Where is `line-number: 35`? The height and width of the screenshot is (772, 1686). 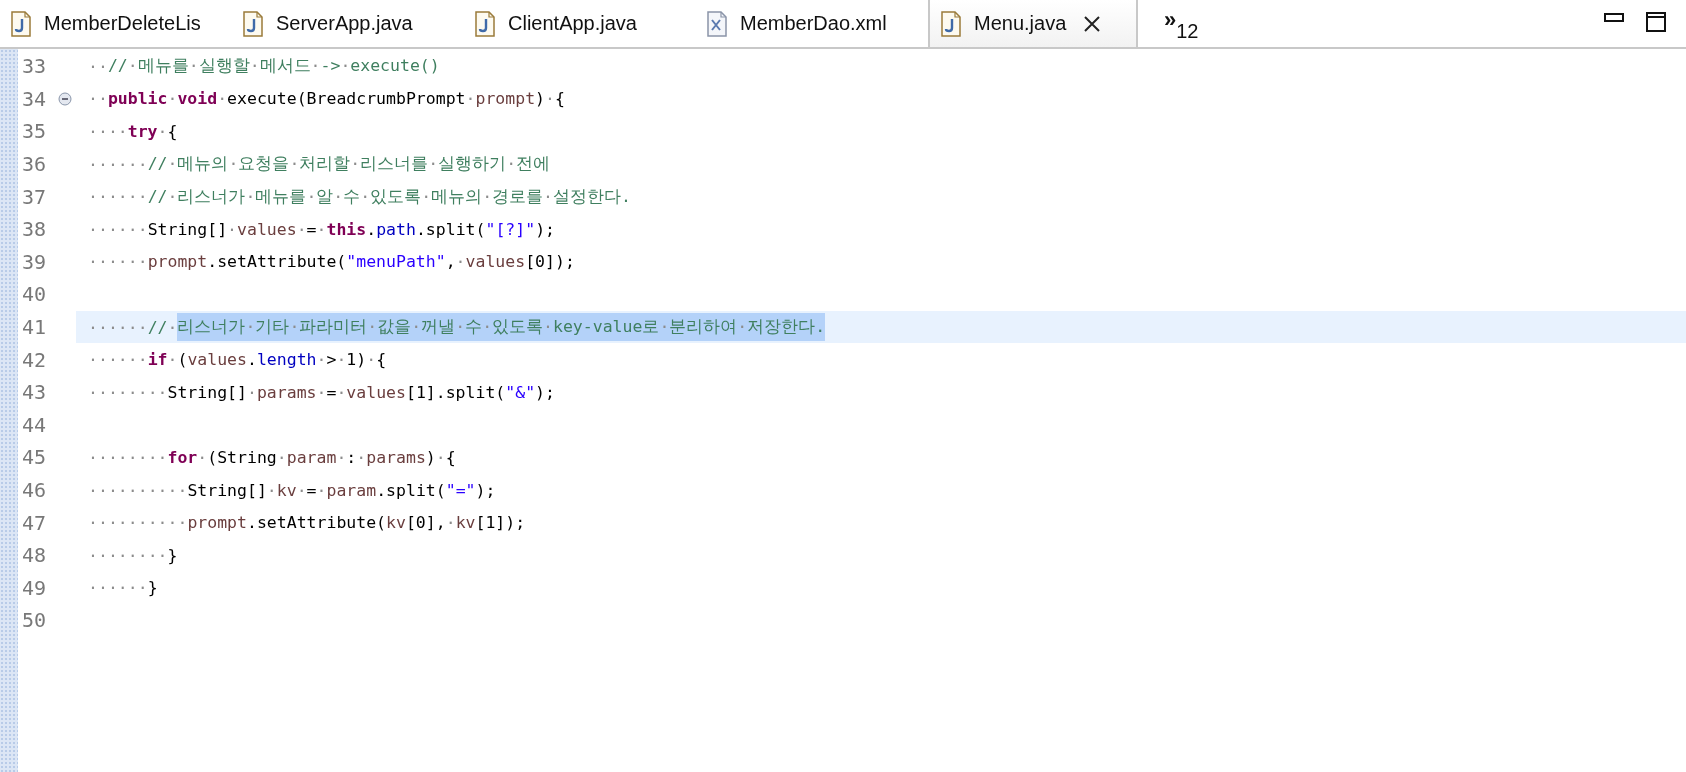
line-number: 35 is located at coordinates (35, 131).